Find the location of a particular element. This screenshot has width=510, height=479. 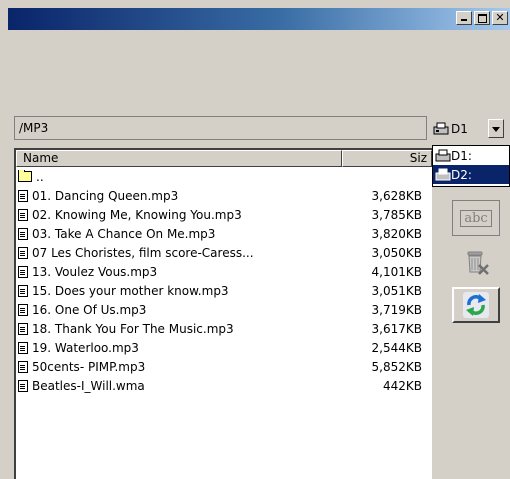

file-list-header: Name Siz is located at coordinates (224, 158).